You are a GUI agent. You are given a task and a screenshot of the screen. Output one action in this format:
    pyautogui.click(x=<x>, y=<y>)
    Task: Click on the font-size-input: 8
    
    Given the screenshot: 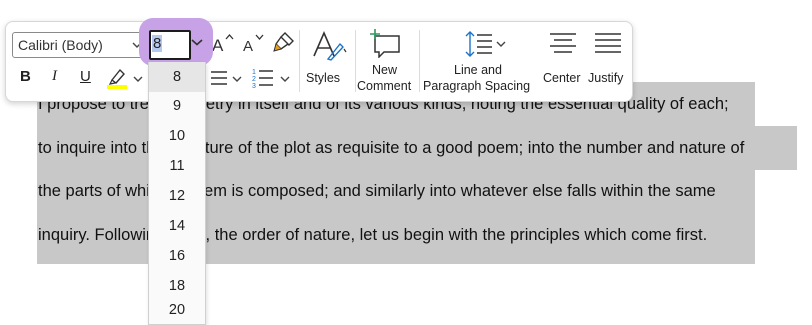 What is the action you would take?
    pyautogui.click(x=170, y=45)
    